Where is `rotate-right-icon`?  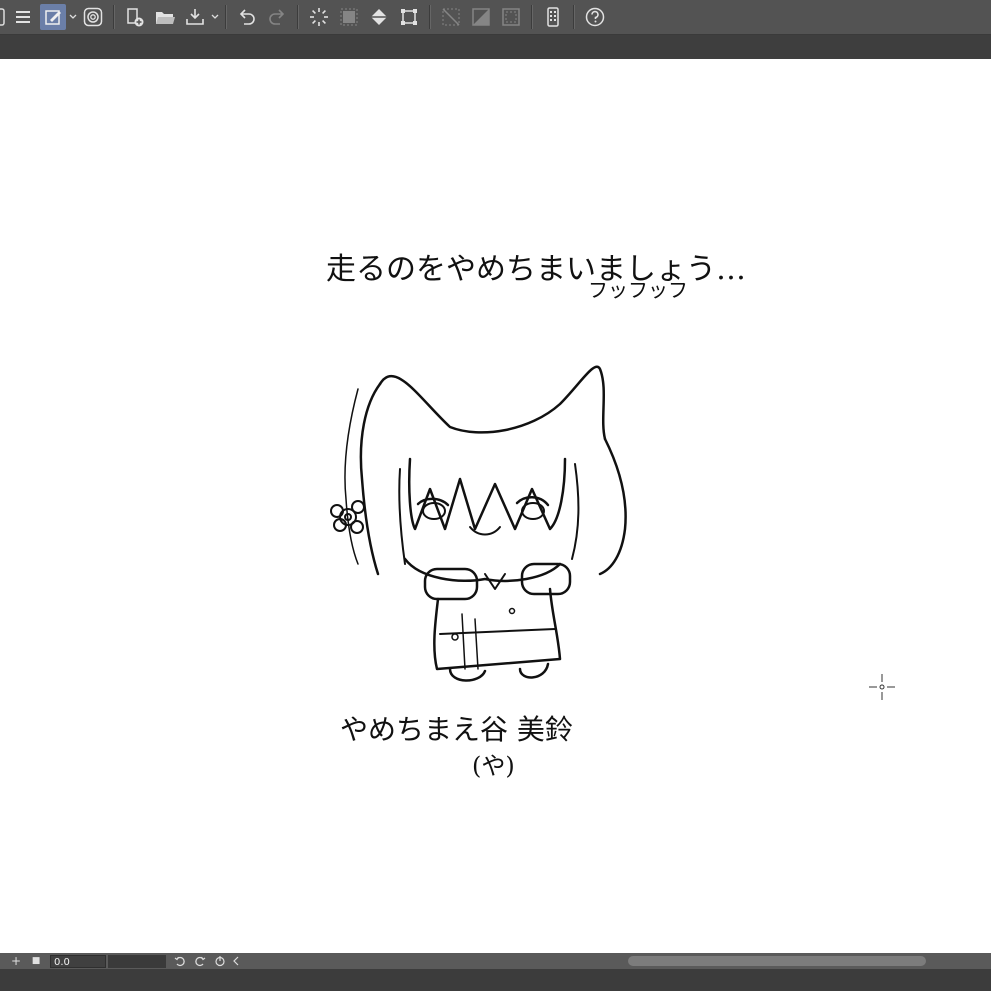 rotate-right-icon is located at coordinates (200, 961).